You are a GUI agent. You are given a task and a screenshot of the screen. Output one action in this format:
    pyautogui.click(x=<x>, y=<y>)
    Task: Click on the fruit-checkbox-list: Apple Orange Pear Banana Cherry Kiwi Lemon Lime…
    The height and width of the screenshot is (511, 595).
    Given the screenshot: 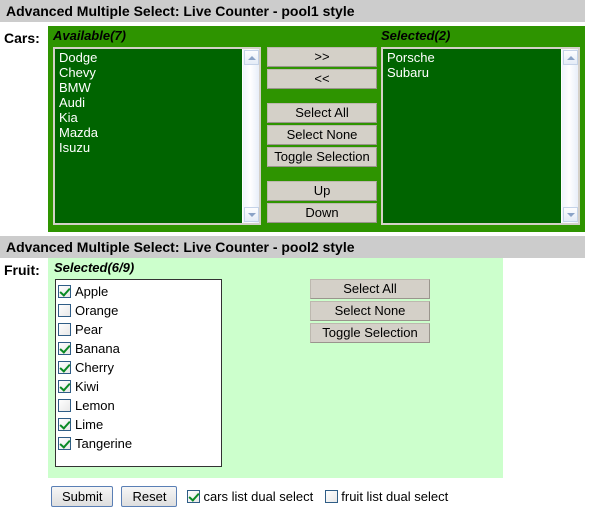 What is the action you would take?
    pyautogui.click(x=138, y=373)
    